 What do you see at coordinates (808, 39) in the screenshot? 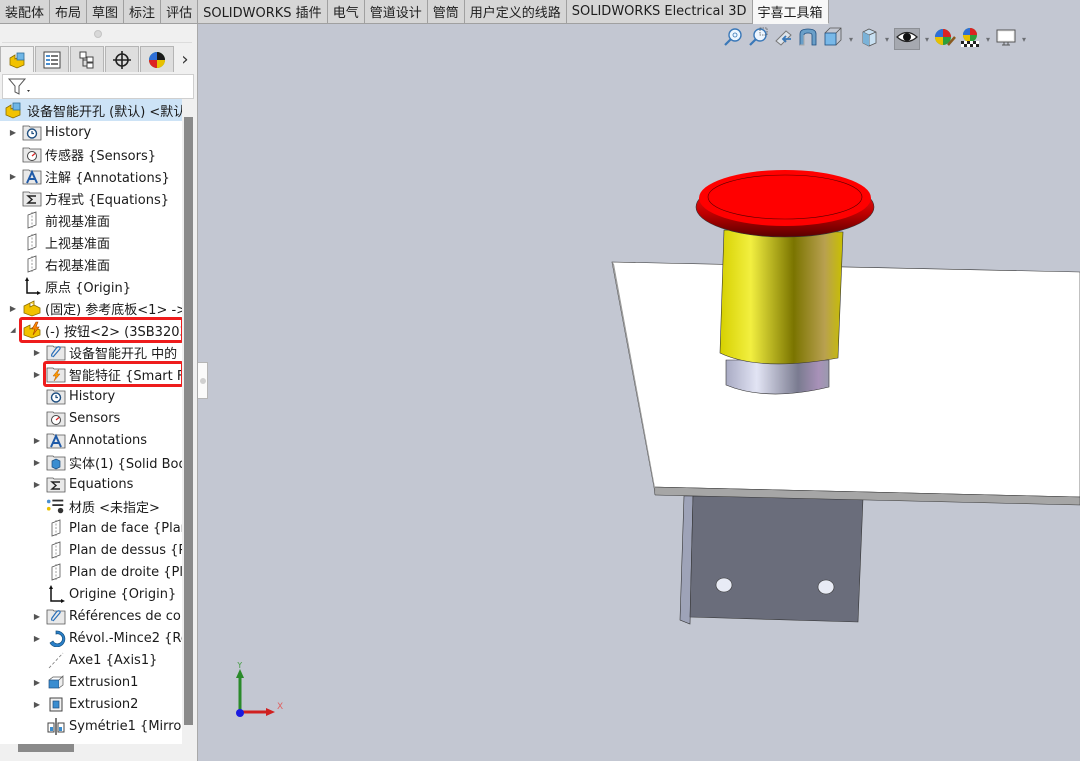
I see `section-view-button` at bounding box center [808, 39].